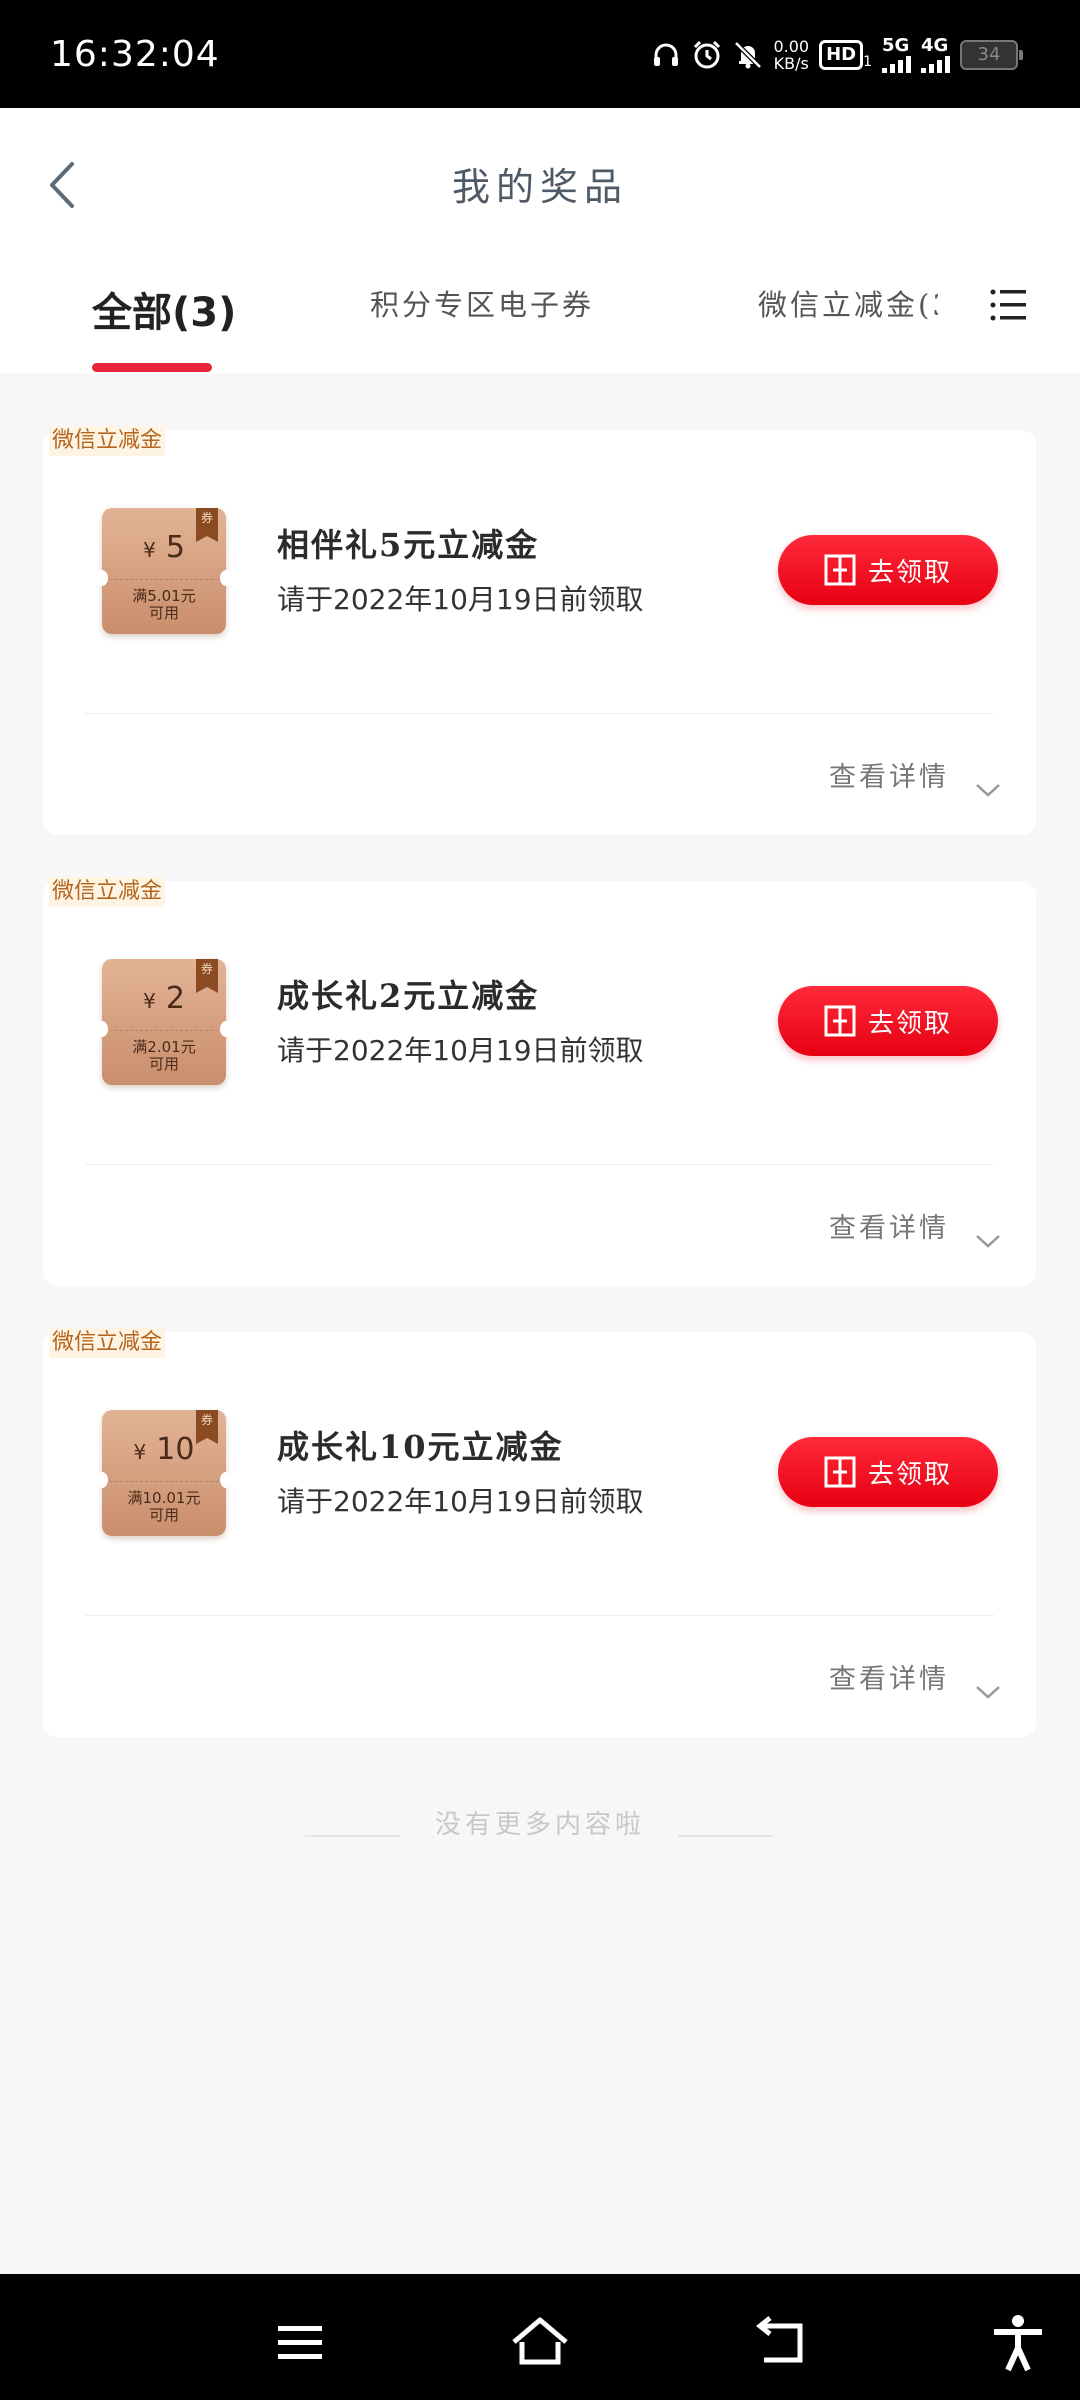  What do you see at coordinates (164, 1498) in the screenshot?
I see `coupon-threshold: 满10.01元` at bounding box center [164, 1498].